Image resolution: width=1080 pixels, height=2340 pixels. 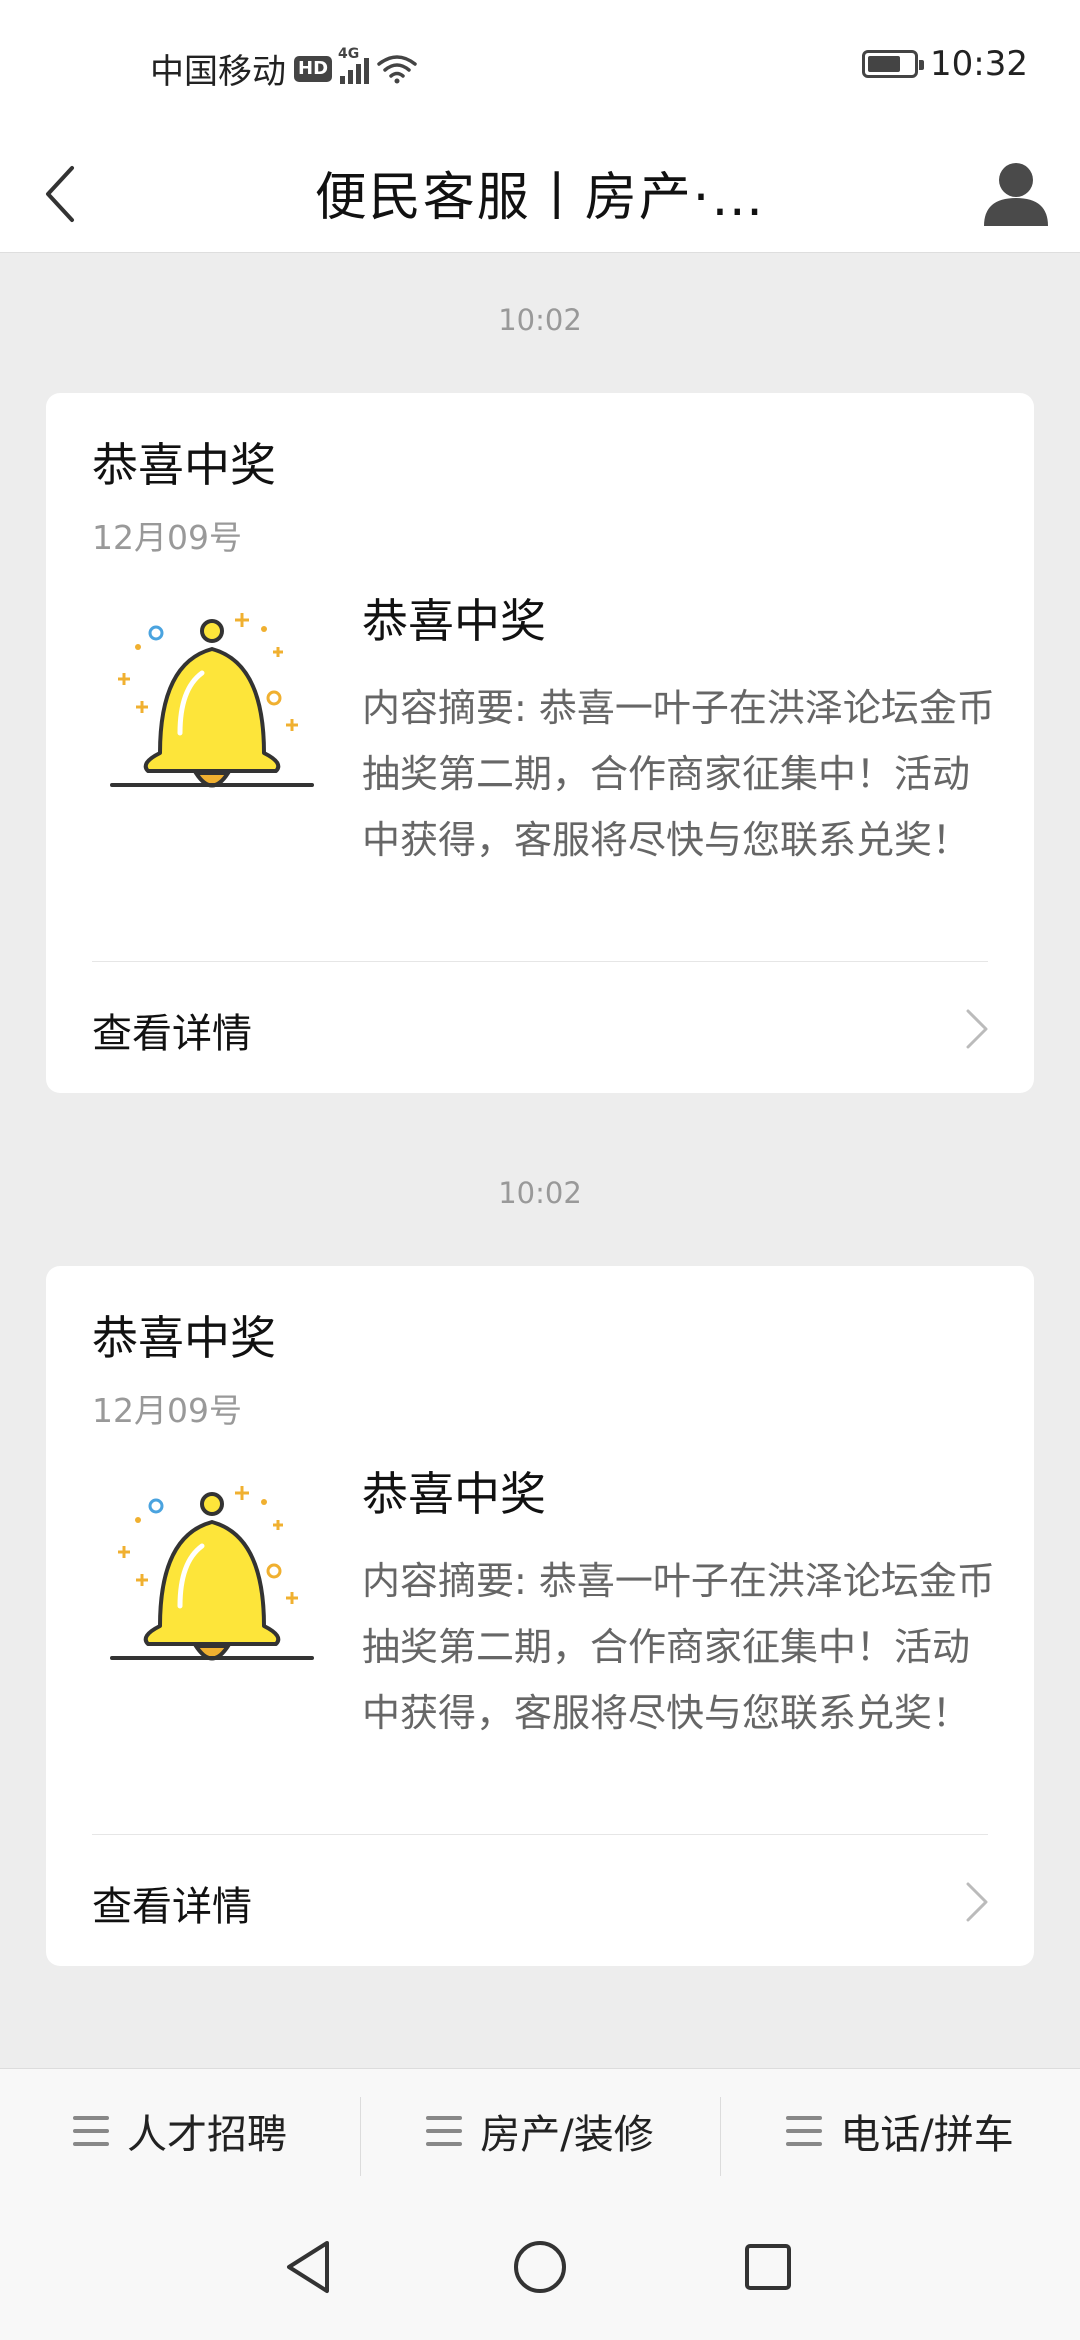 What do you see at coordinates (884, 64) in the screenshot?
I see `battery-level` at bounding box center [884, 64].